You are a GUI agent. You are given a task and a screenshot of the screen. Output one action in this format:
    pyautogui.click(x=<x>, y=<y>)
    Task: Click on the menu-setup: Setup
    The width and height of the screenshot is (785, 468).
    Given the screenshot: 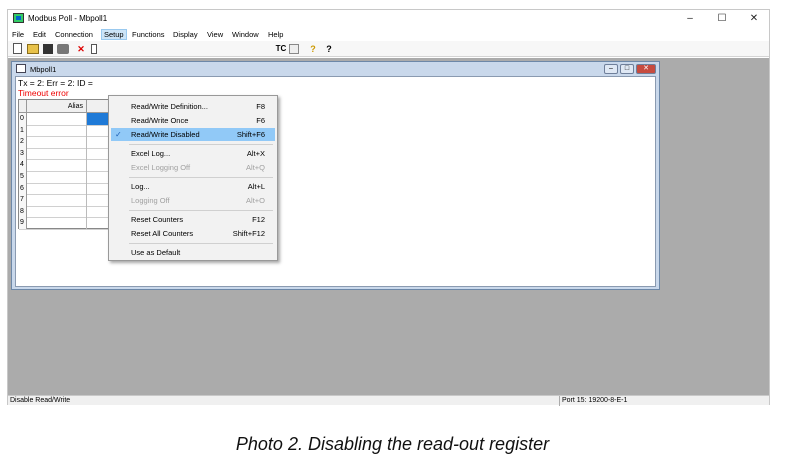 What is the action you would take?
    pyautogui.click(x=114, y=34)
    